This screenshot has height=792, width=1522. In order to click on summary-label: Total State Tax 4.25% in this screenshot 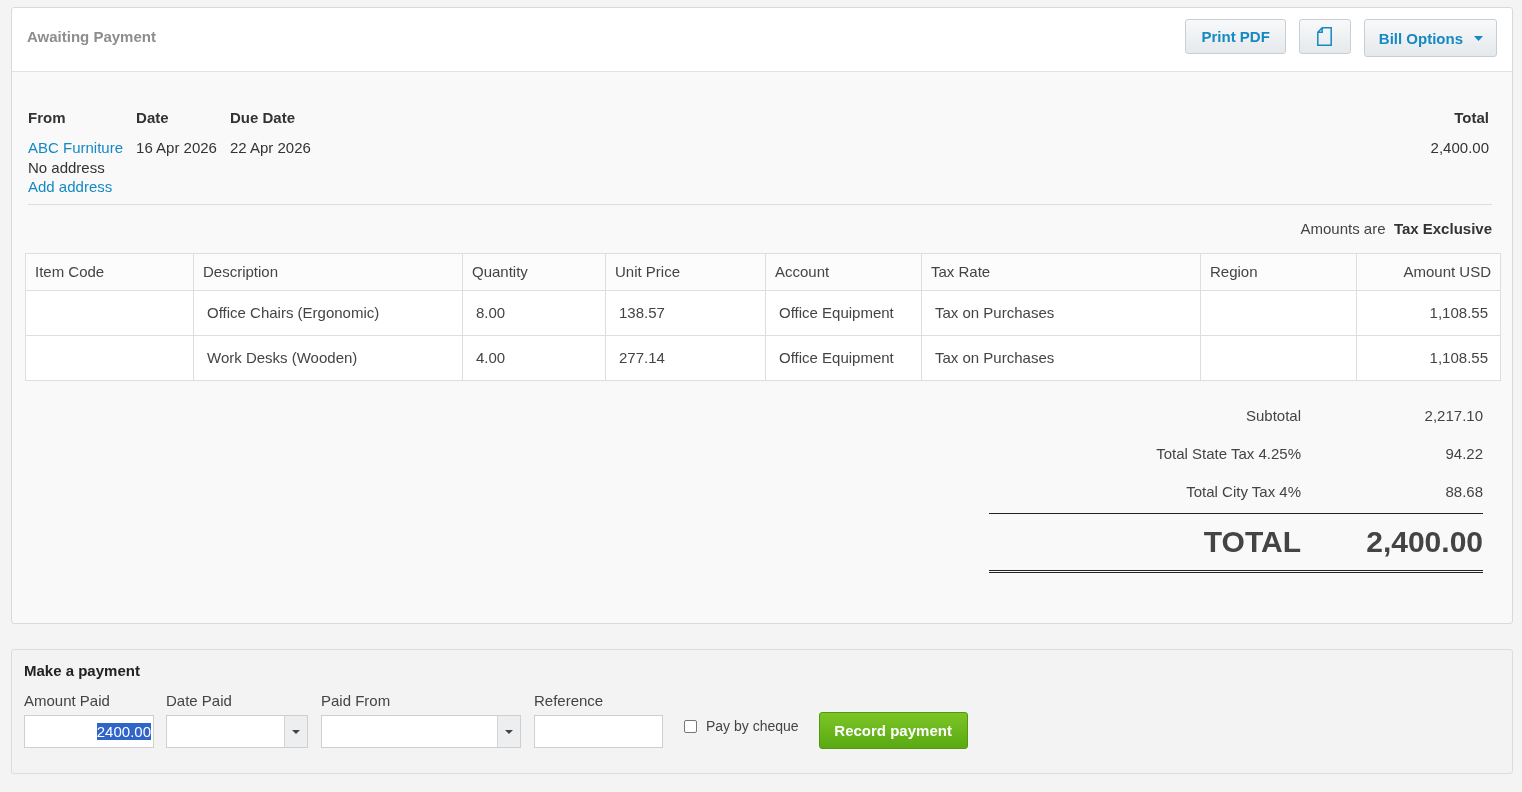, I will do `click(1228, 453)`.